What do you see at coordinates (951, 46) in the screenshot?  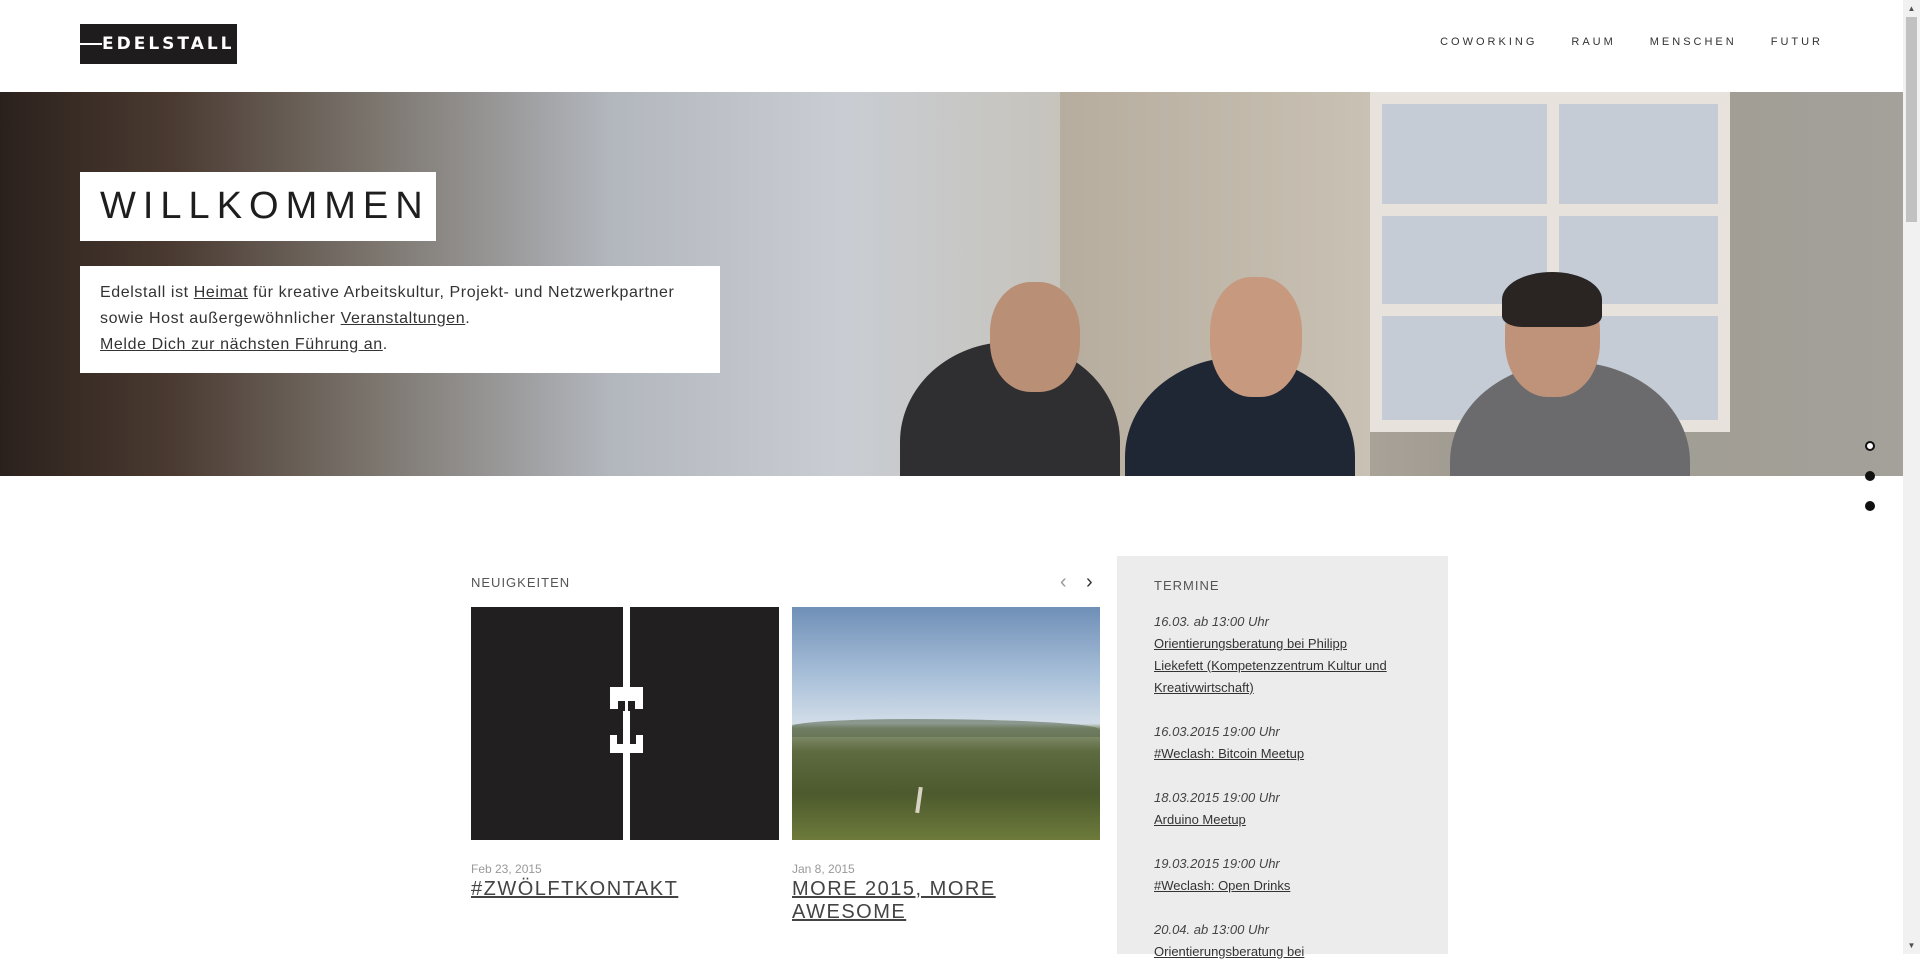 I see `site-header: EDELSTALL COWORKING RAUM MENSCHEN FUTUR` at bounding box center [951, 46].